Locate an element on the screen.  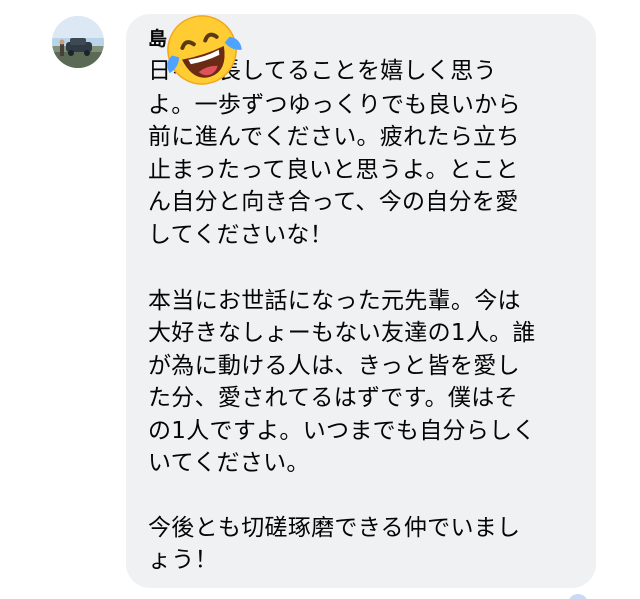
message-line: 大好きなしょーもない友達の1人。誰 is located at coordinates (342, 333).